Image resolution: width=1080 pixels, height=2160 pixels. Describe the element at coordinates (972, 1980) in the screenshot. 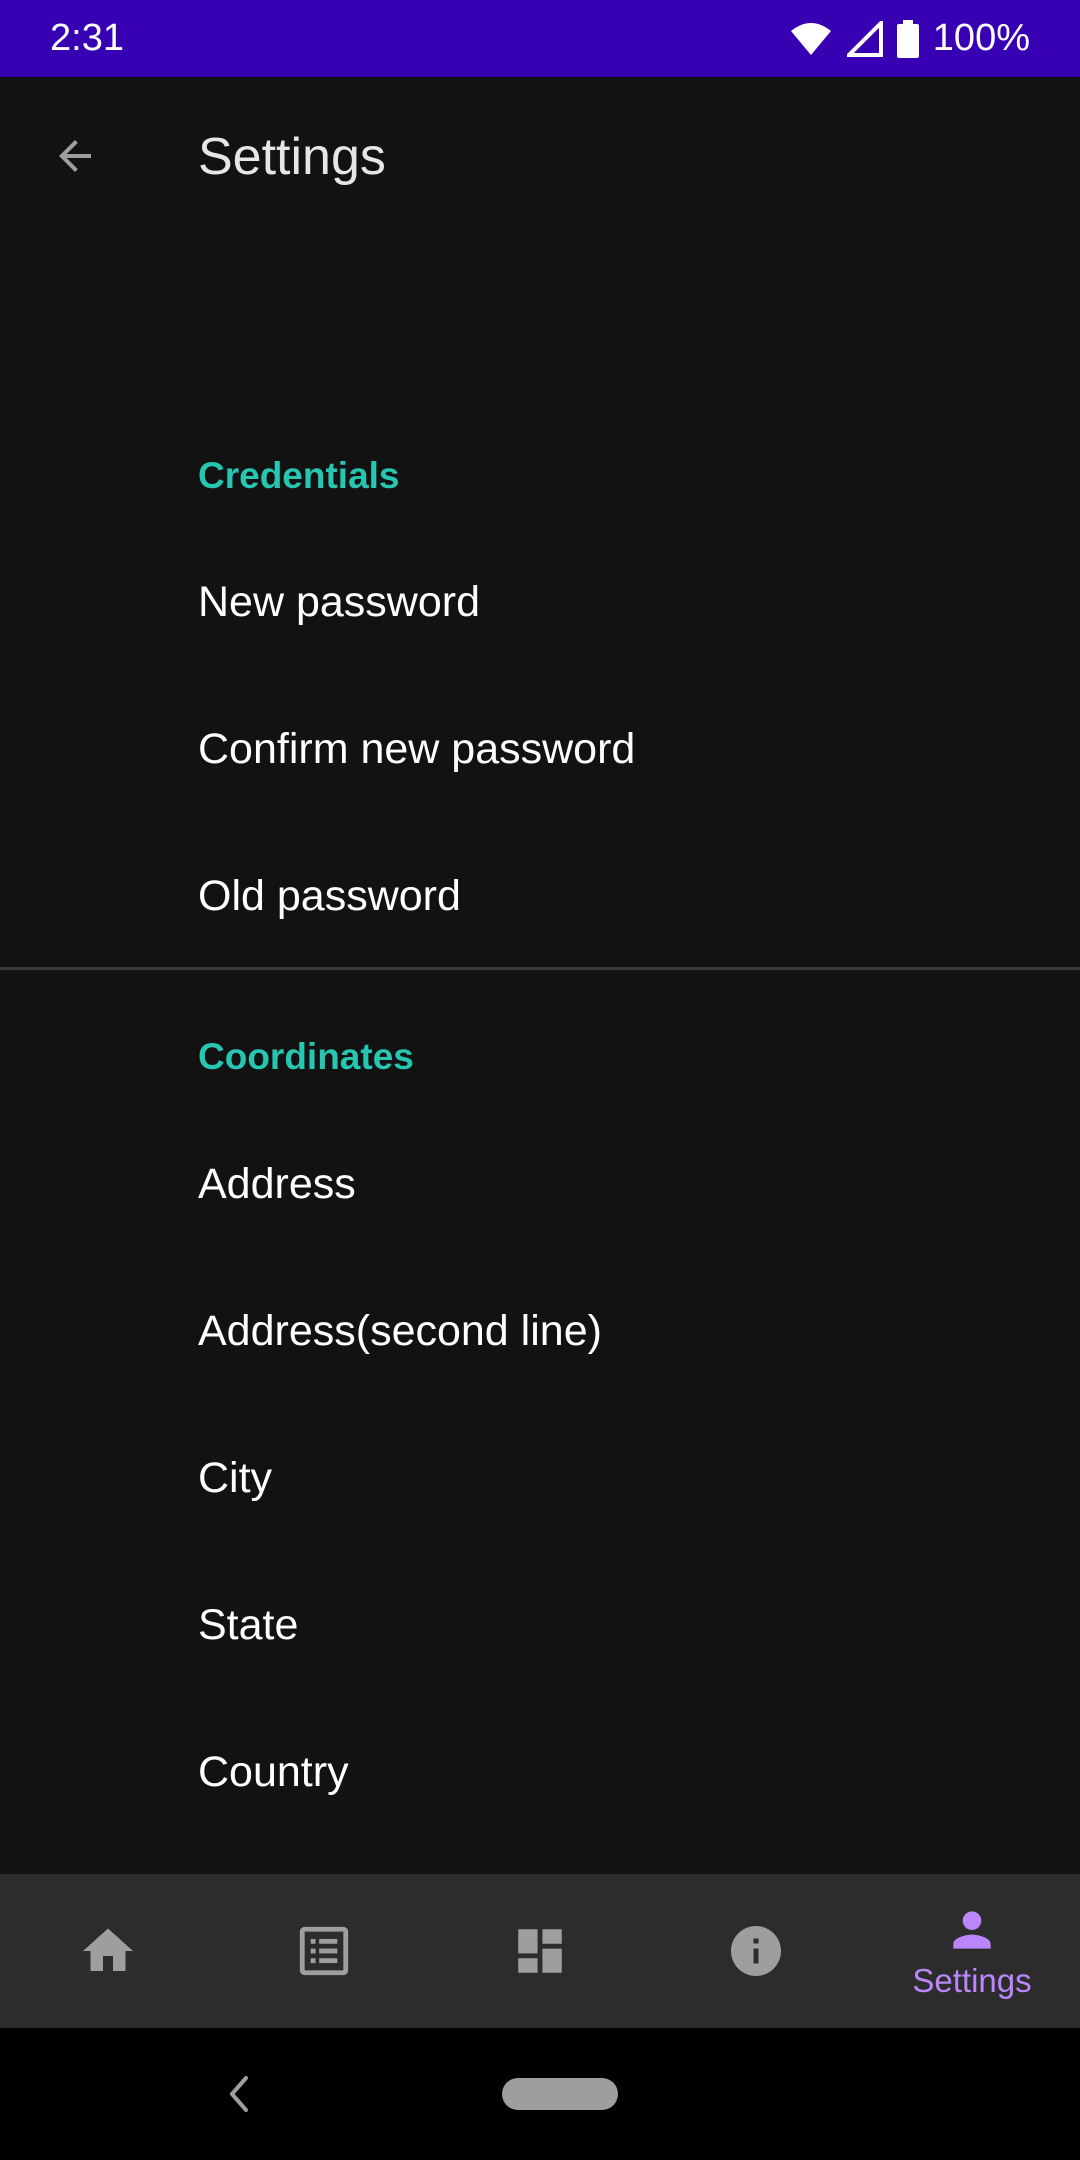

I see `nav-label-settings: Settings` at that location.